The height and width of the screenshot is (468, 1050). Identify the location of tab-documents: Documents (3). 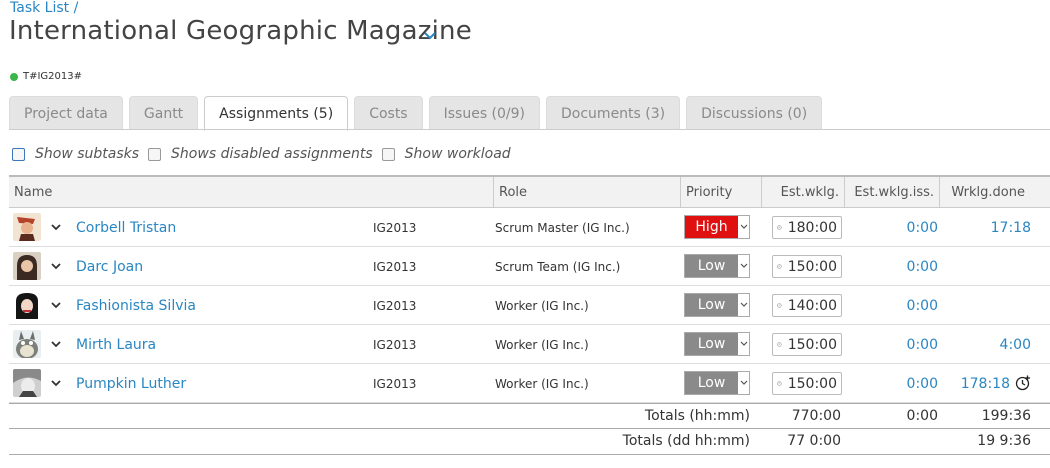
(613, 113).